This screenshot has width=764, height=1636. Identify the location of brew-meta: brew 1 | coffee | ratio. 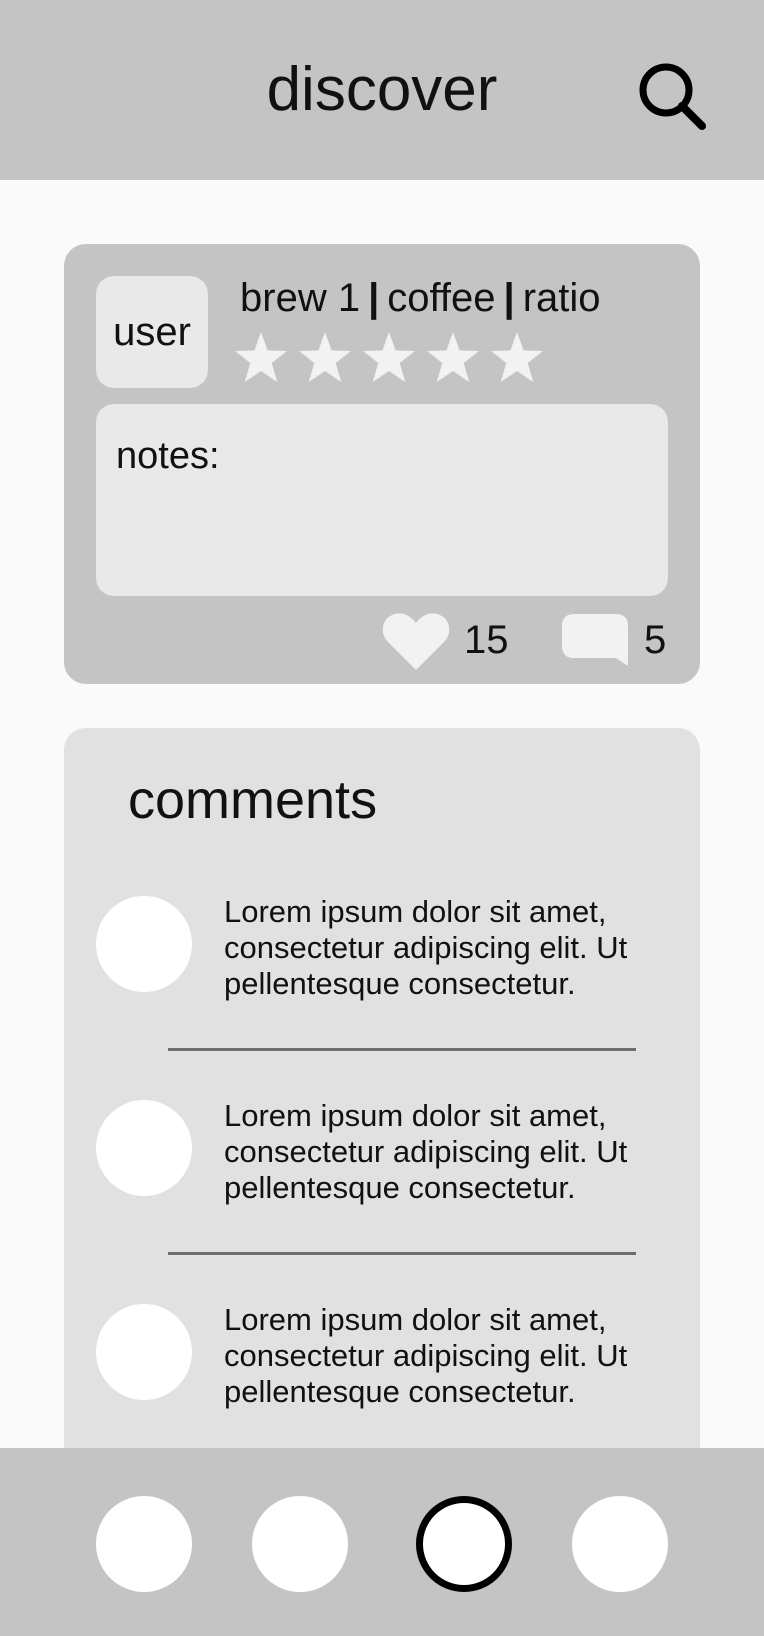
(420, 298).